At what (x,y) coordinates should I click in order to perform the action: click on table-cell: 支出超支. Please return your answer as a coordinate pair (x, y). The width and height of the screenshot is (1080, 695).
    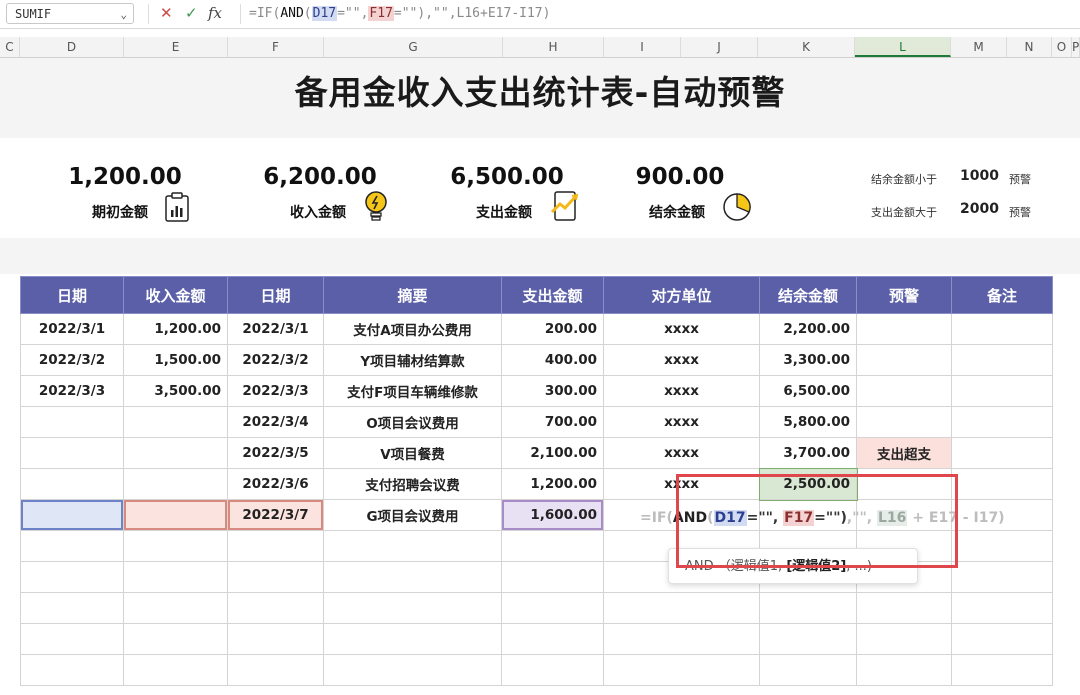
    Looking at the image, I should click on (904, 453).